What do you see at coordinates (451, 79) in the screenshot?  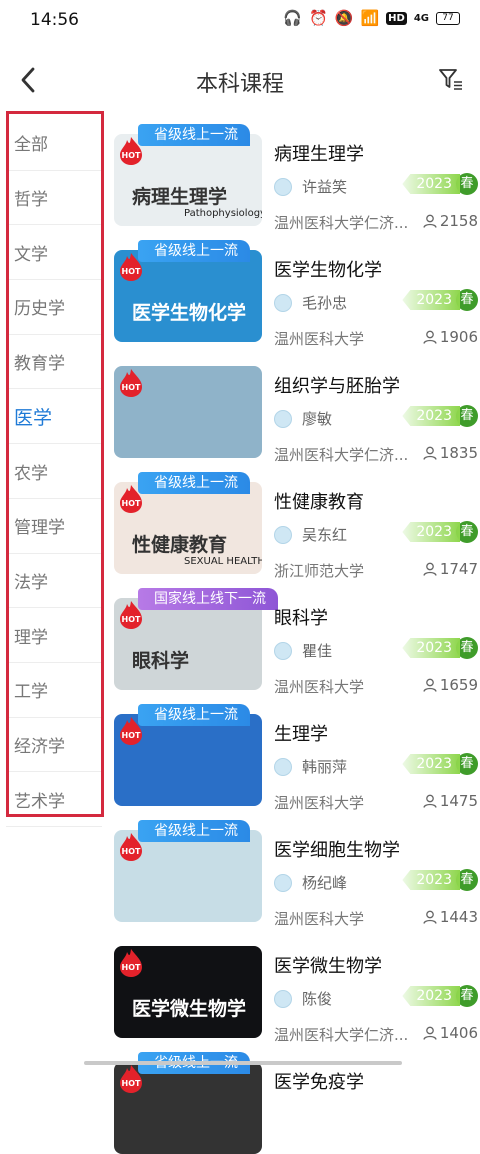 I see `filter-icon` at bounding box center [451, 79].